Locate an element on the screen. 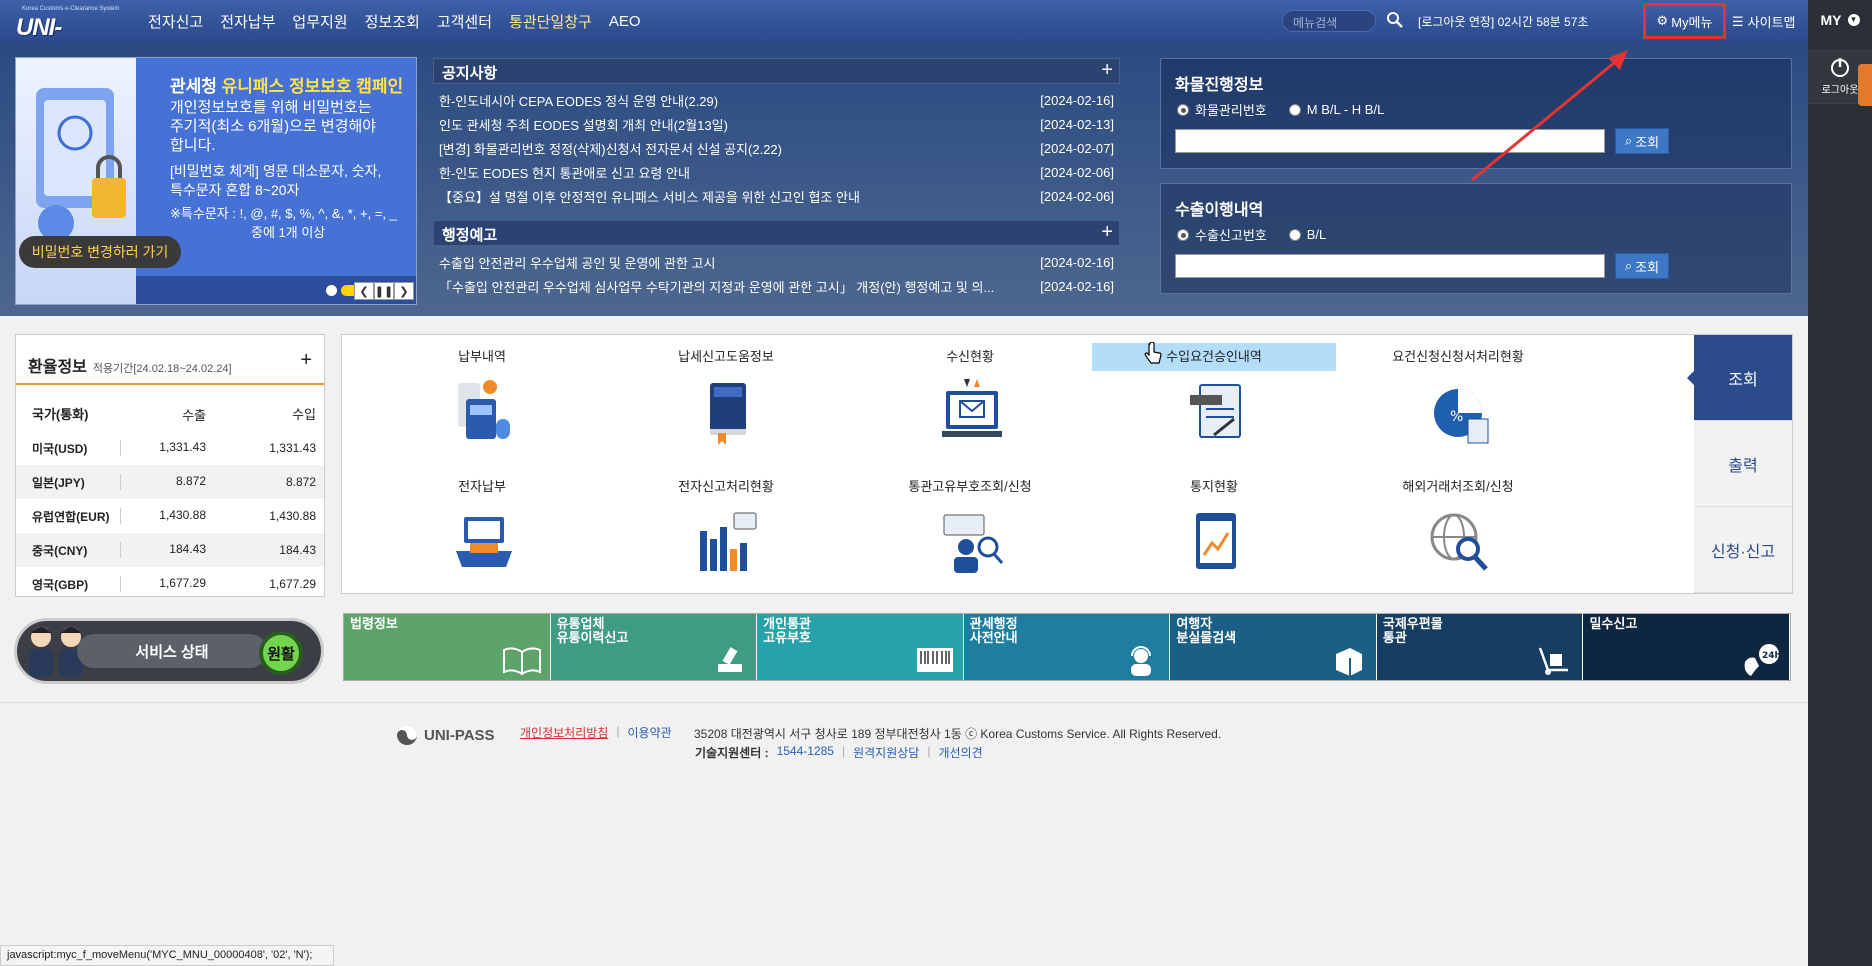  remote-support-link: 원격지원상담 is located at coordinates (886, 752).